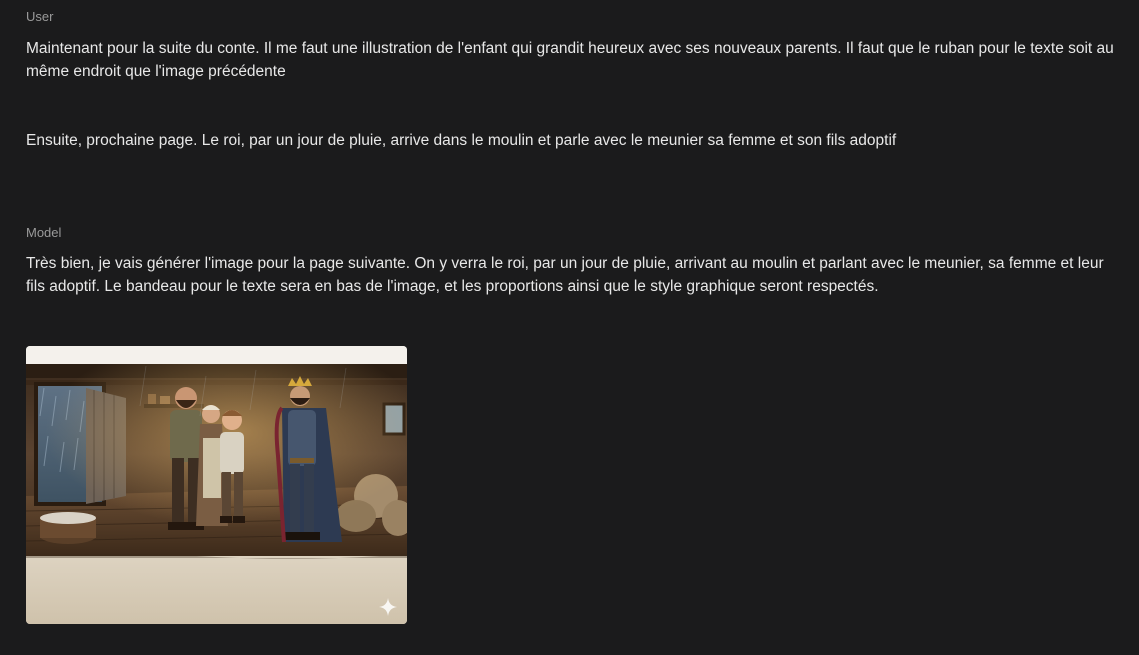  Describe the element at coordinates (44, 232) in the screenshot. I see `model-role-label: Model` at that location.